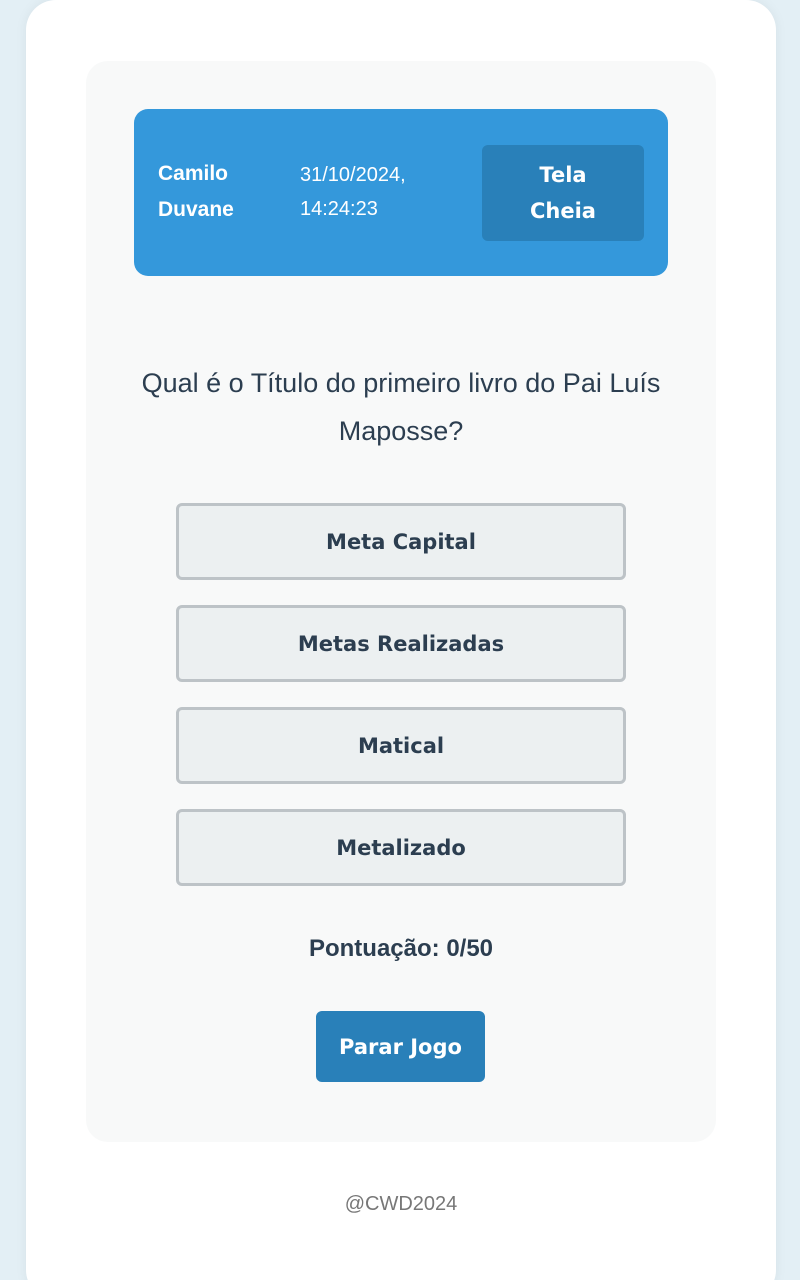 The image size is (800, 1280). What do you see at coordinates (401, 541) in the screenshot?
I see `answer-option: Meta Capital` at bounding box center [401, 541].